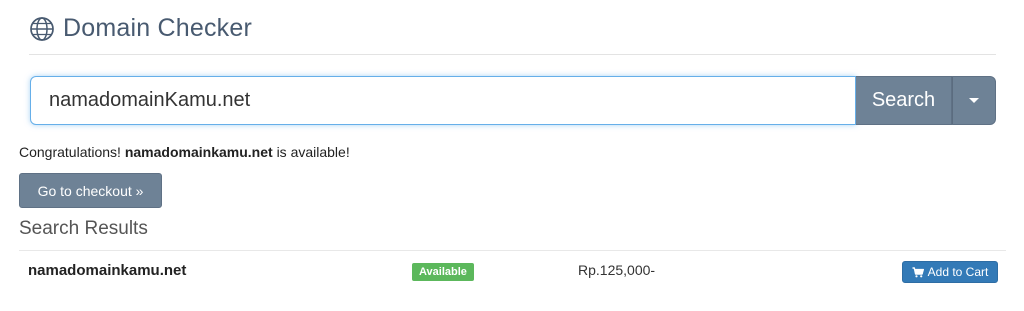 The width and height of the screenshot is (1024, 311). Describe the element at coordinates (313, 152) in the screenshot. I see `message-suffix: is available!` at that location.